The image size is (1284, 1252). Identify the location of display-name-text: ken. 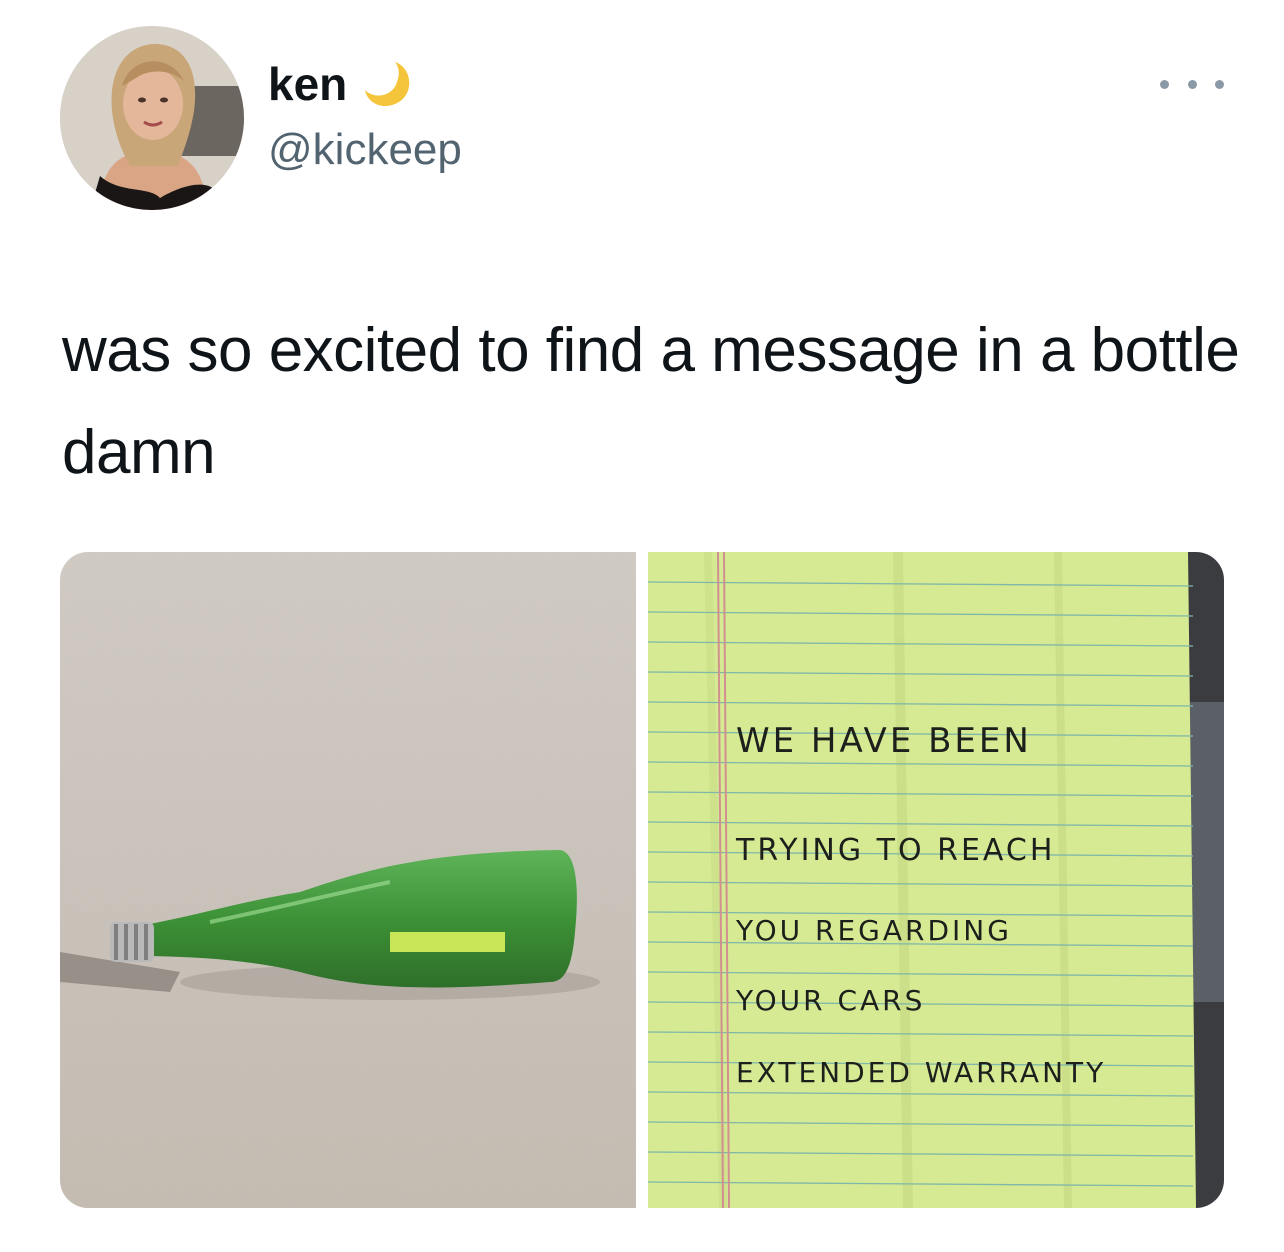
(308, 84).